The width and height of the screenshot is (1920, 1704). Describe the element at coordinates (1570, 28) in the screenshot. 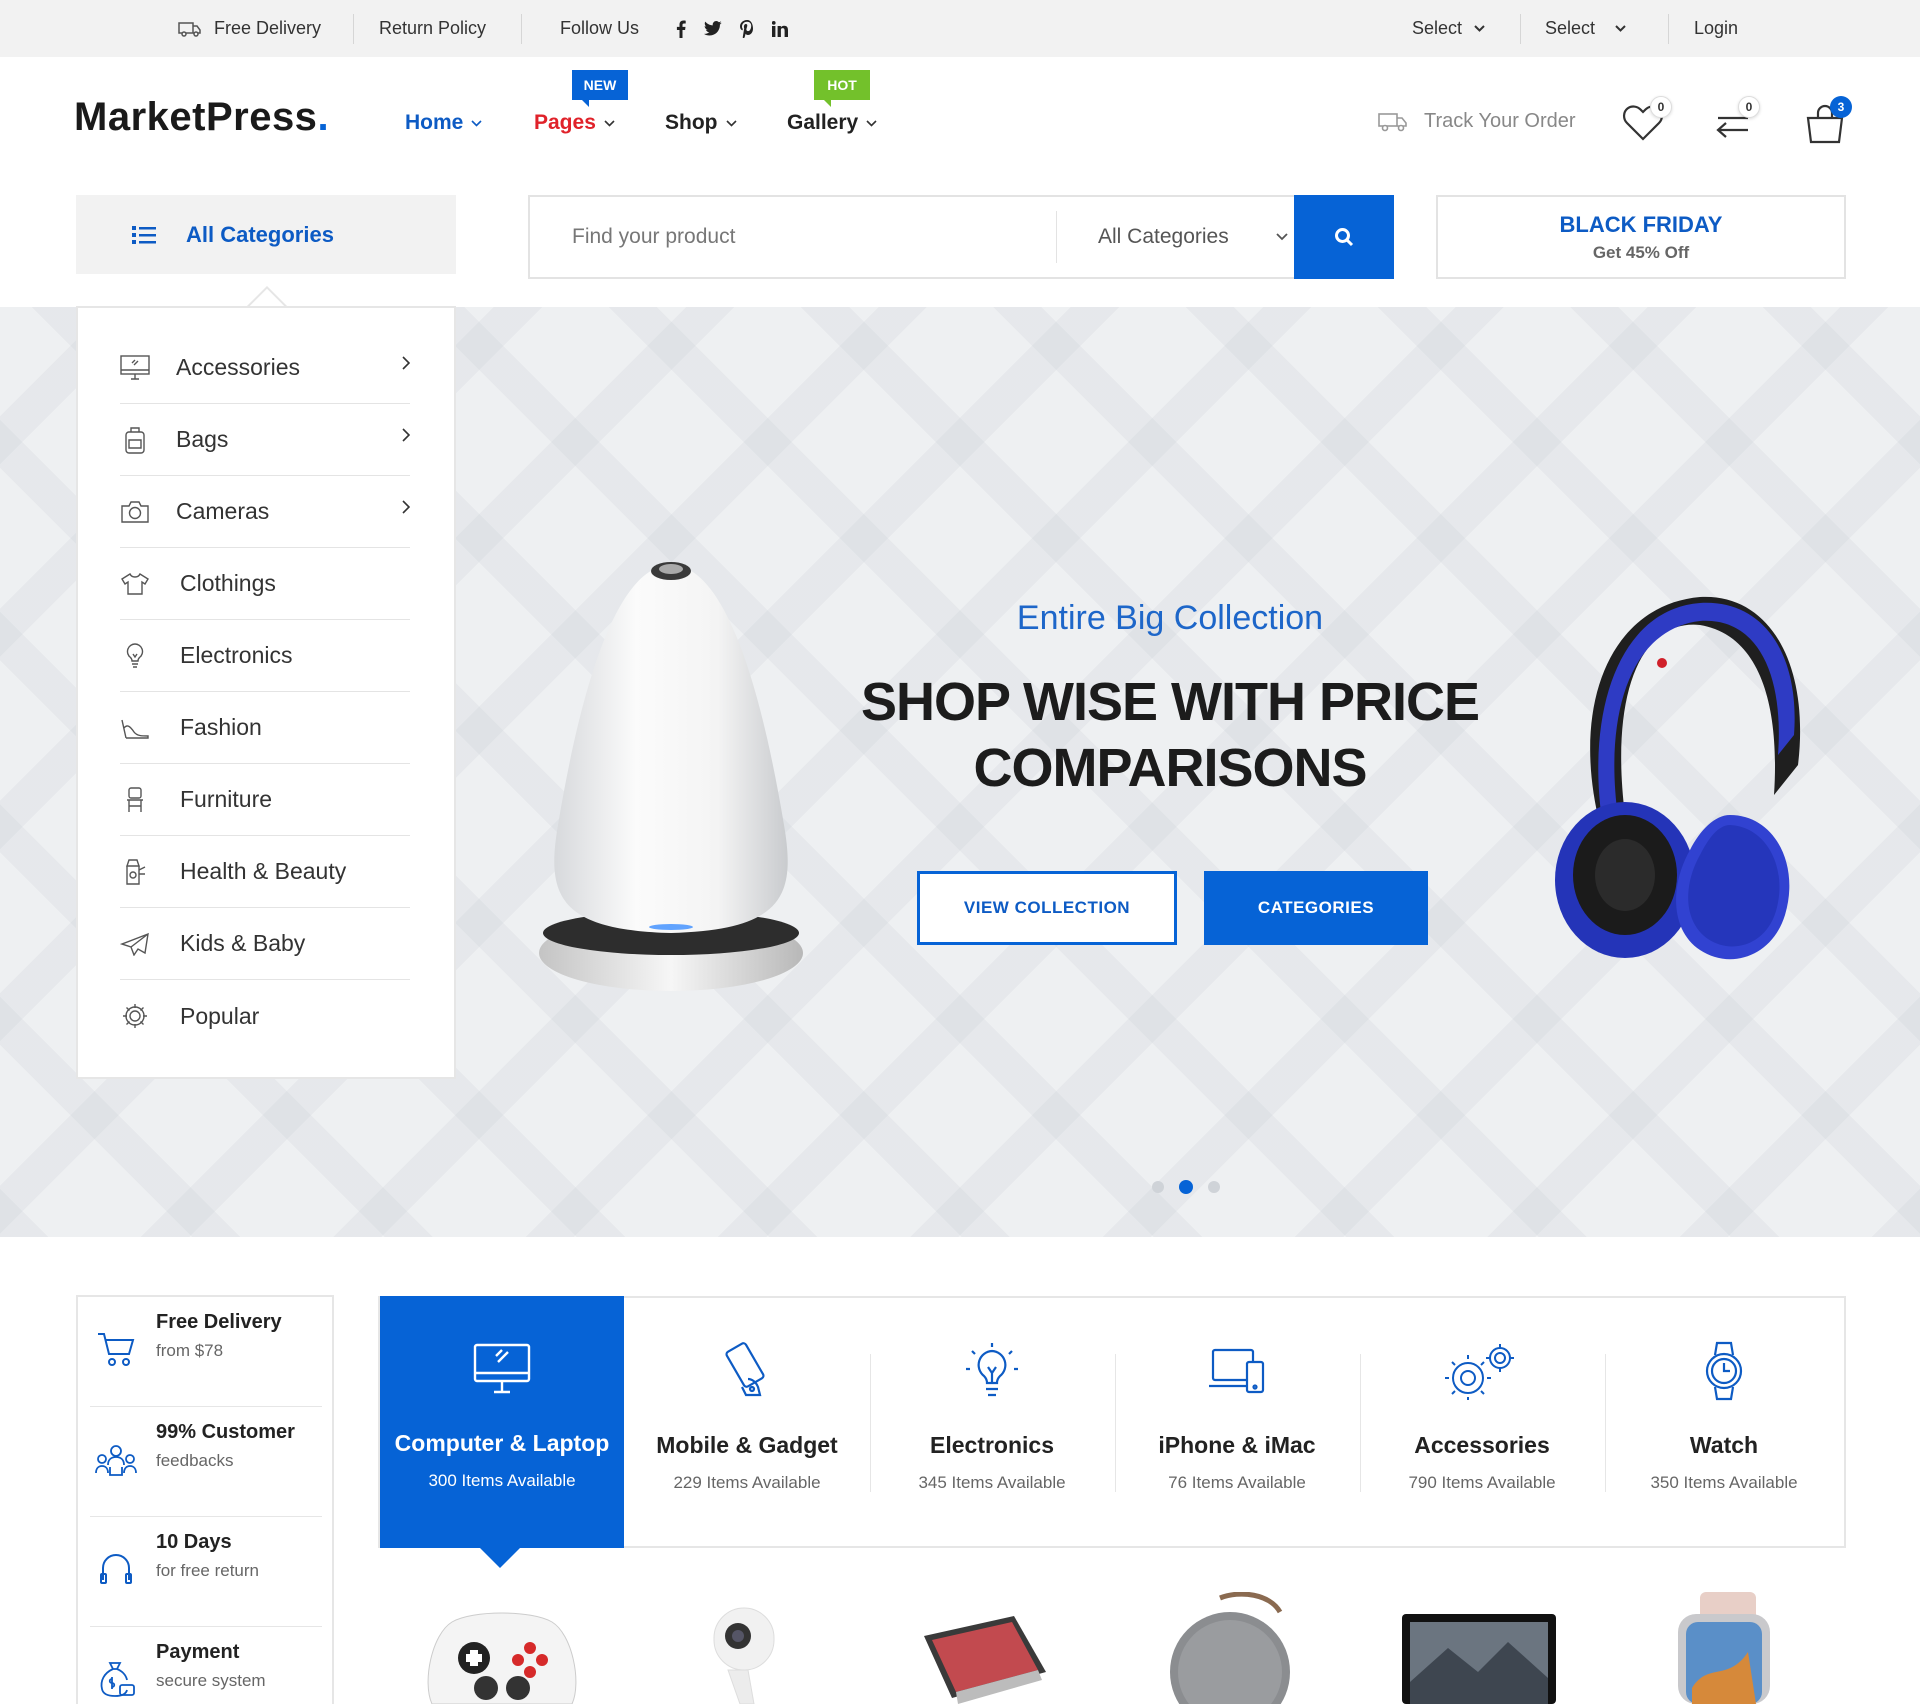

I see `language-select-value: Select` at that location.